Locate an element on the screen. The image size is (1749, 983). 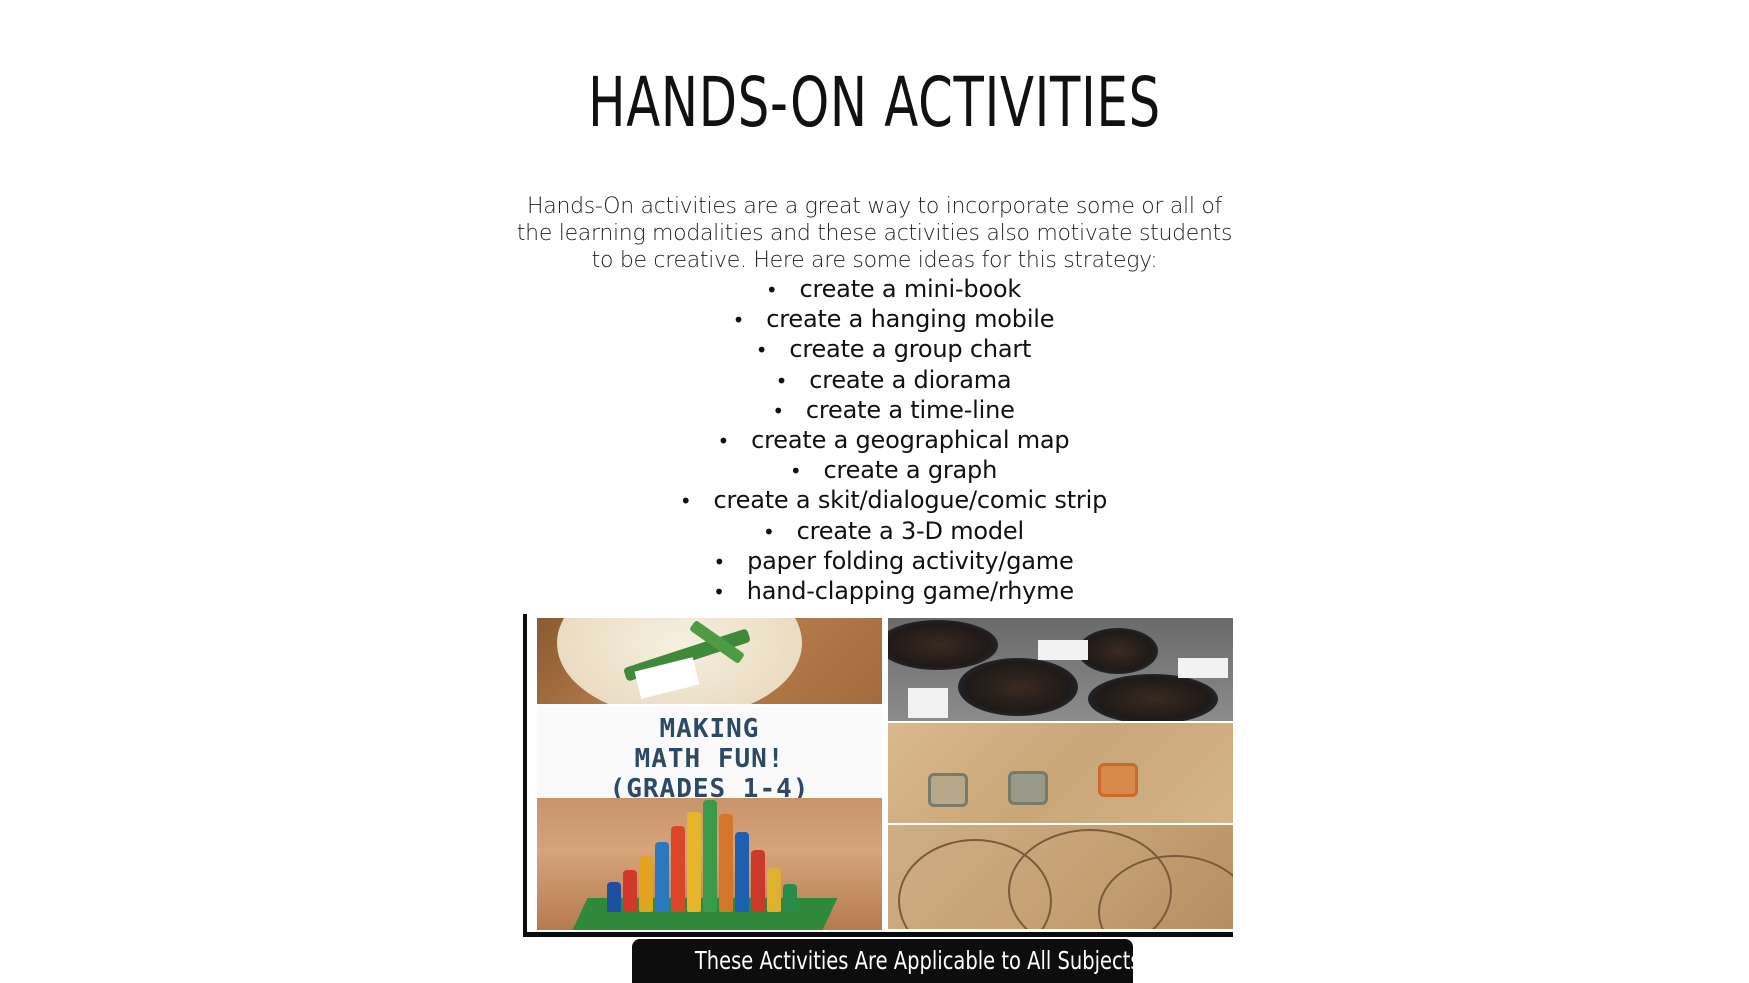
list-item: • create a 3-D model is located at coordinates (874, 531).